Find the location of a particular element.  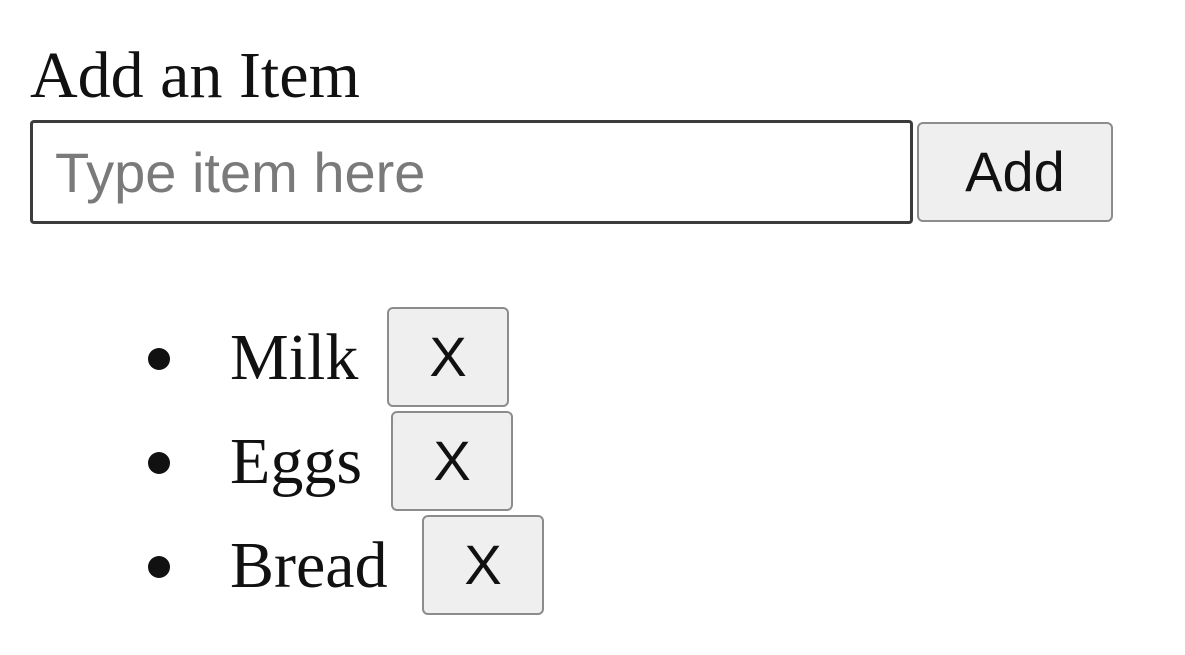

form-label: Add an Item is located at coordinates (195, 75).